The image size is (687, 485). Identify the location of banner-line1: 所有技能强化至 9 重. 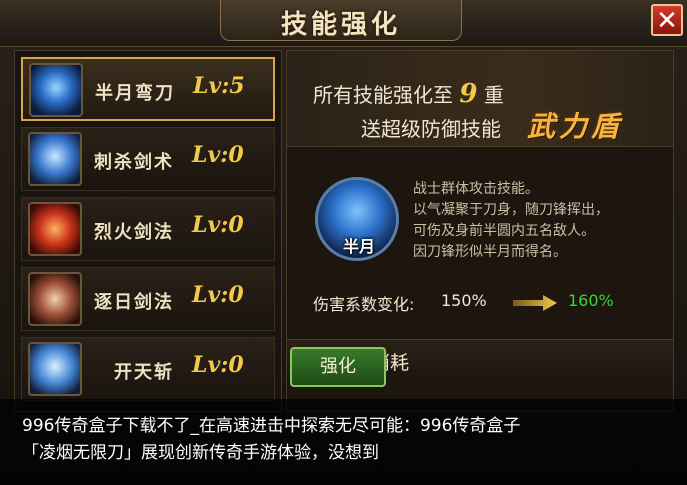
(408, 94).